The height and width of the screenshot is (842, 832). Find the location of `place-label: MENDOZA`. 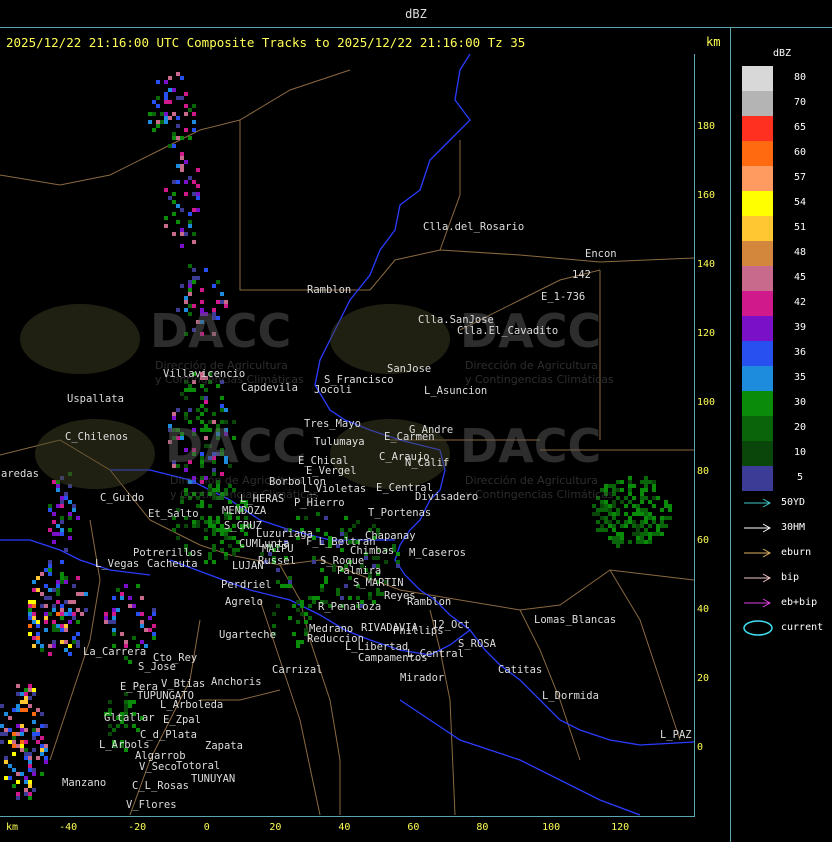

place-label: MENDOZA is located at coordinates (244, 511).